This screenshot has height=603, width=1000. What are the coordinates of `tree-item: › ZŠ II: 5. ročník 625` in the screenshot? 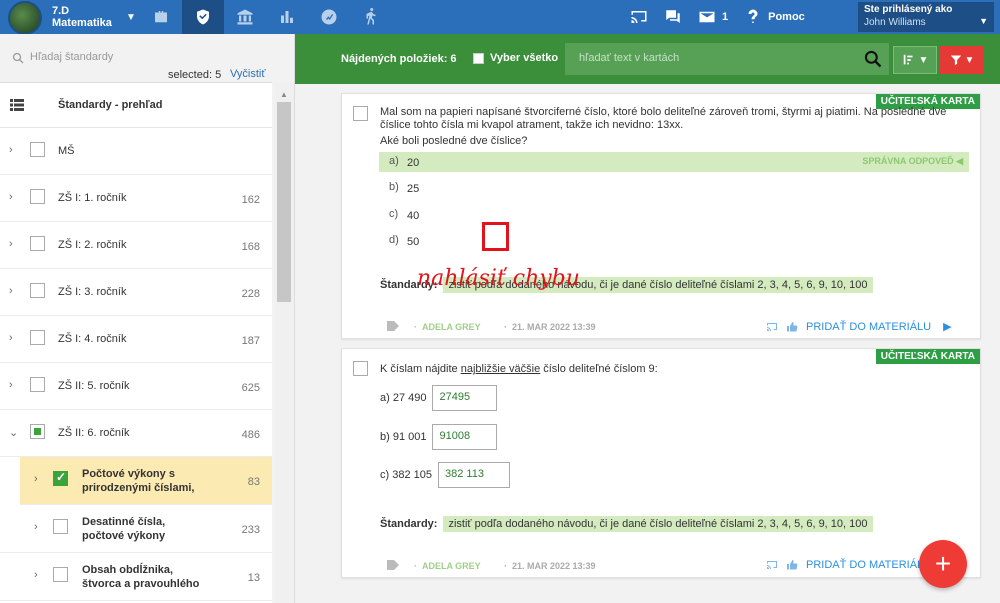 It's located at (136, 386).